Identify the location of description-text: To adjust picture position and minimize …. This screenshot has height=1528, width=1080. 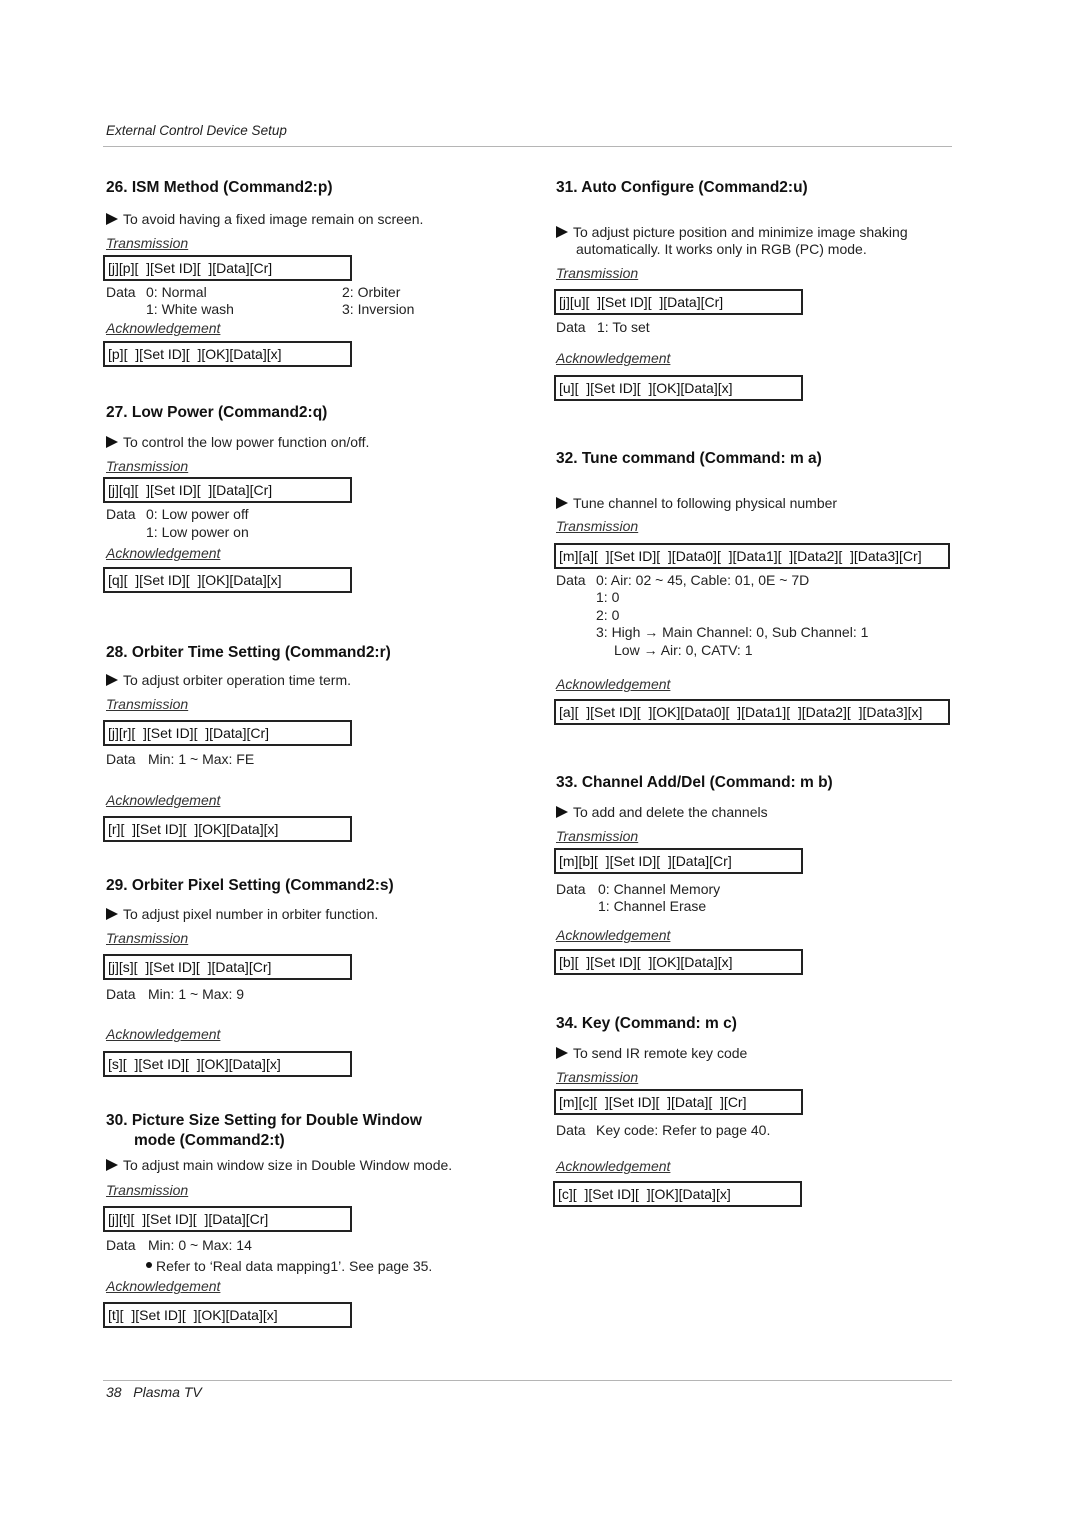
(740, 232).